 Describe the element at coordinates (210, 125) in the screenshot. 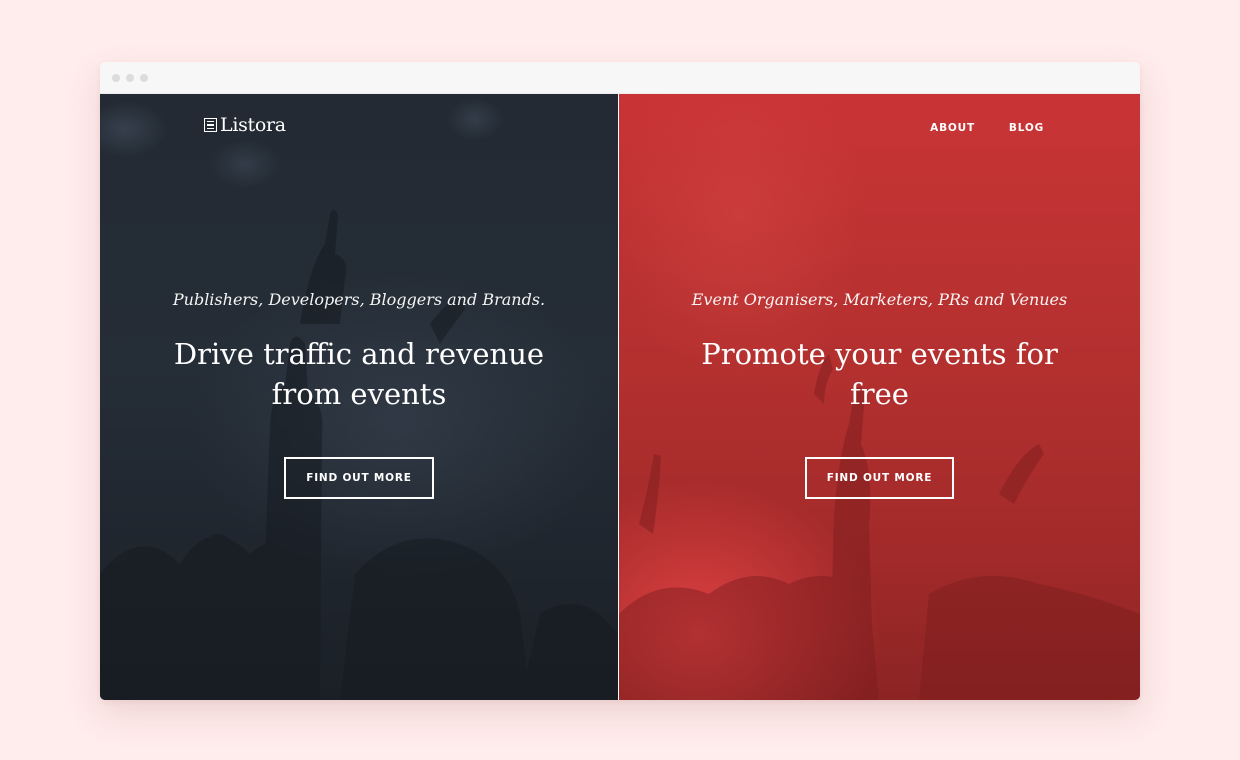

I see `listora-logo-icon` at that location.